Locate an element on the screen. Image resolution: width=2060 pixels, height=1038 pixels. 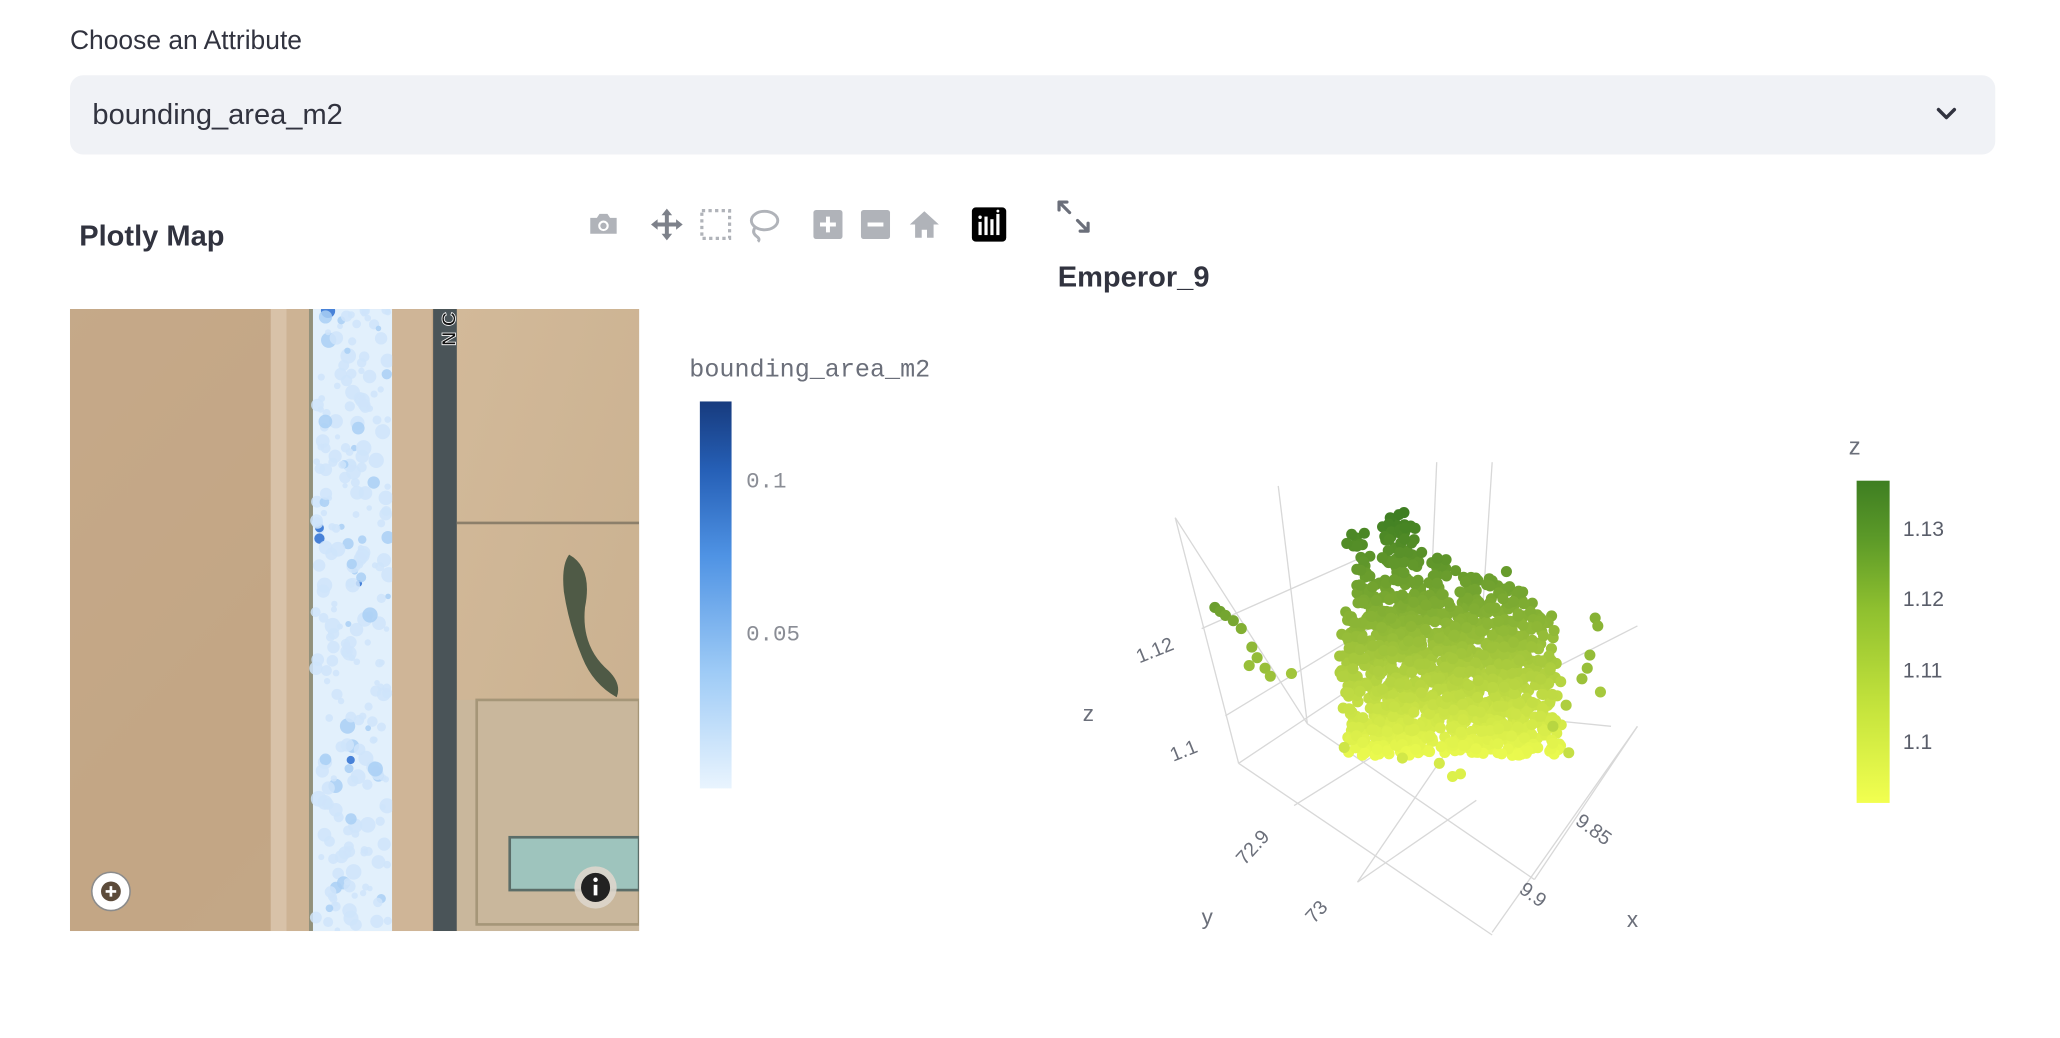
fullscreen-expand-icon is located at coordinates (1073, 216).